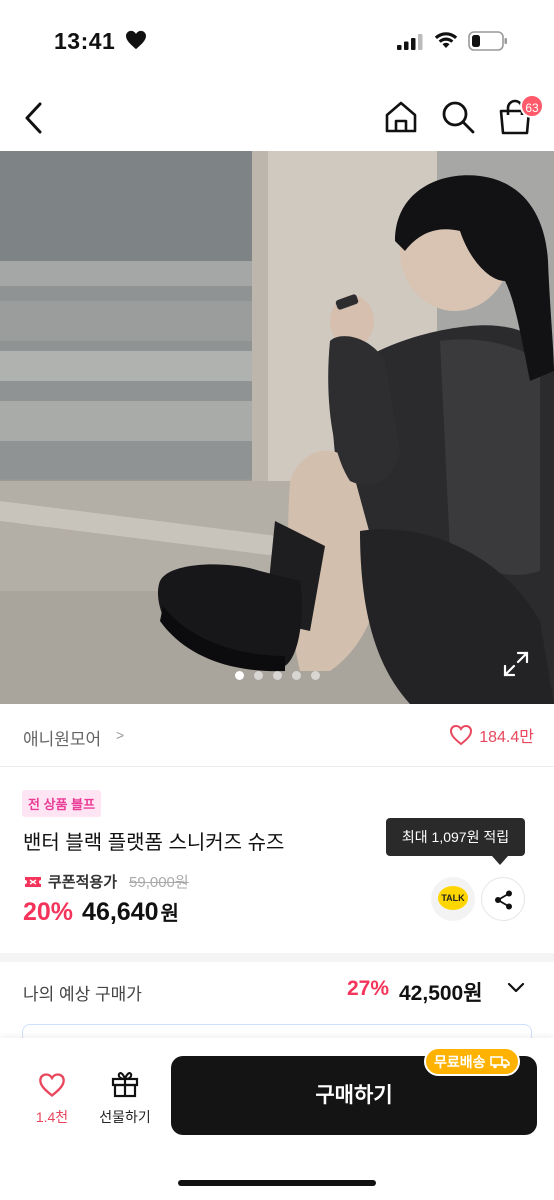 The height and width of the screenshot is (1200, 554). I want to click on share-icon, so click(503, 900).